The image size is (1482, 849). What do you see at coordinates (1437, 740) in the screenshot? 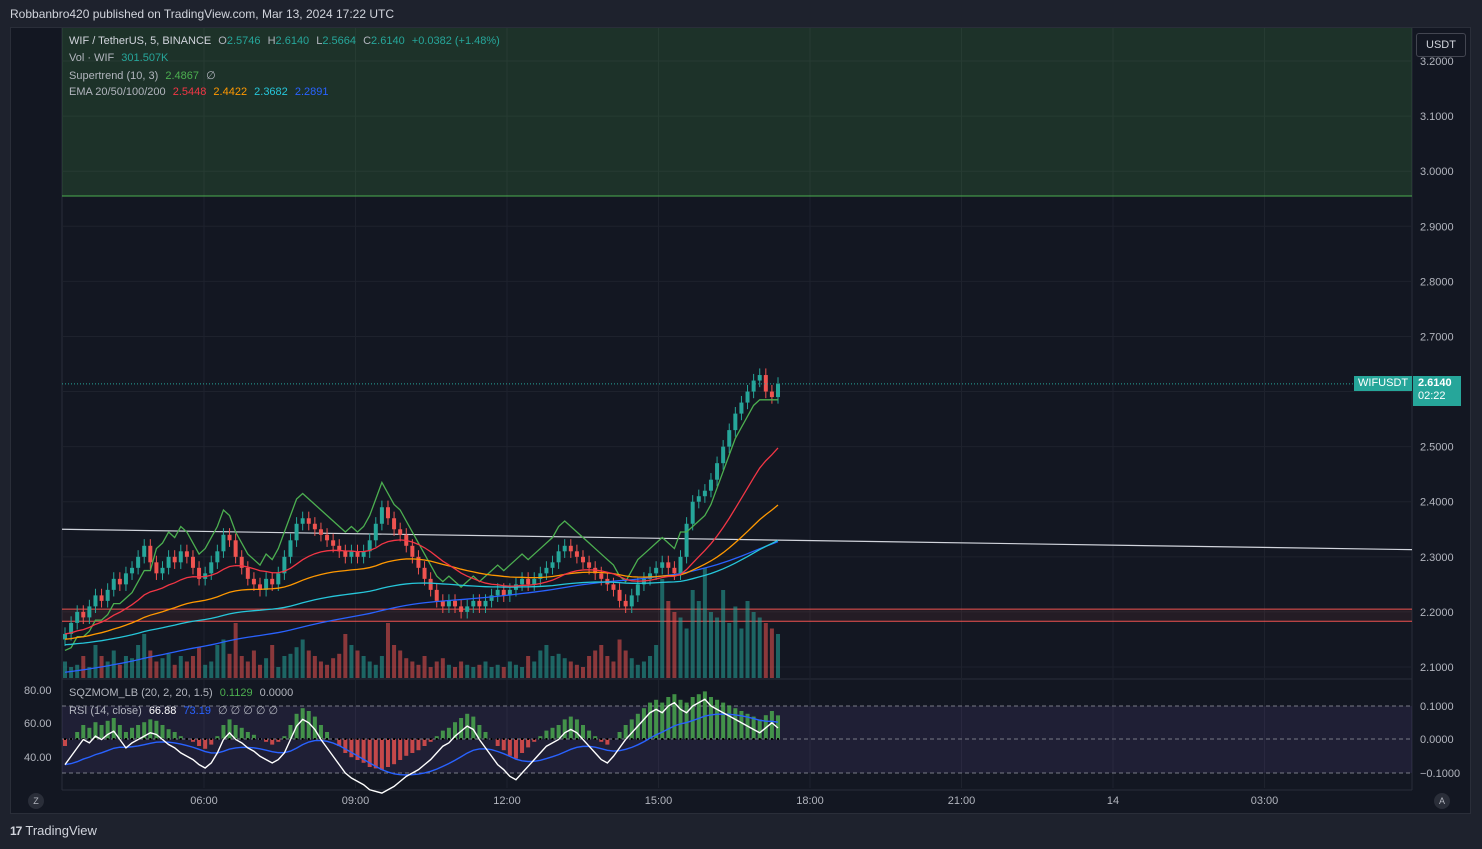
I see `osc-tick-label: 0.0000` at bounding box center [1437, 740].